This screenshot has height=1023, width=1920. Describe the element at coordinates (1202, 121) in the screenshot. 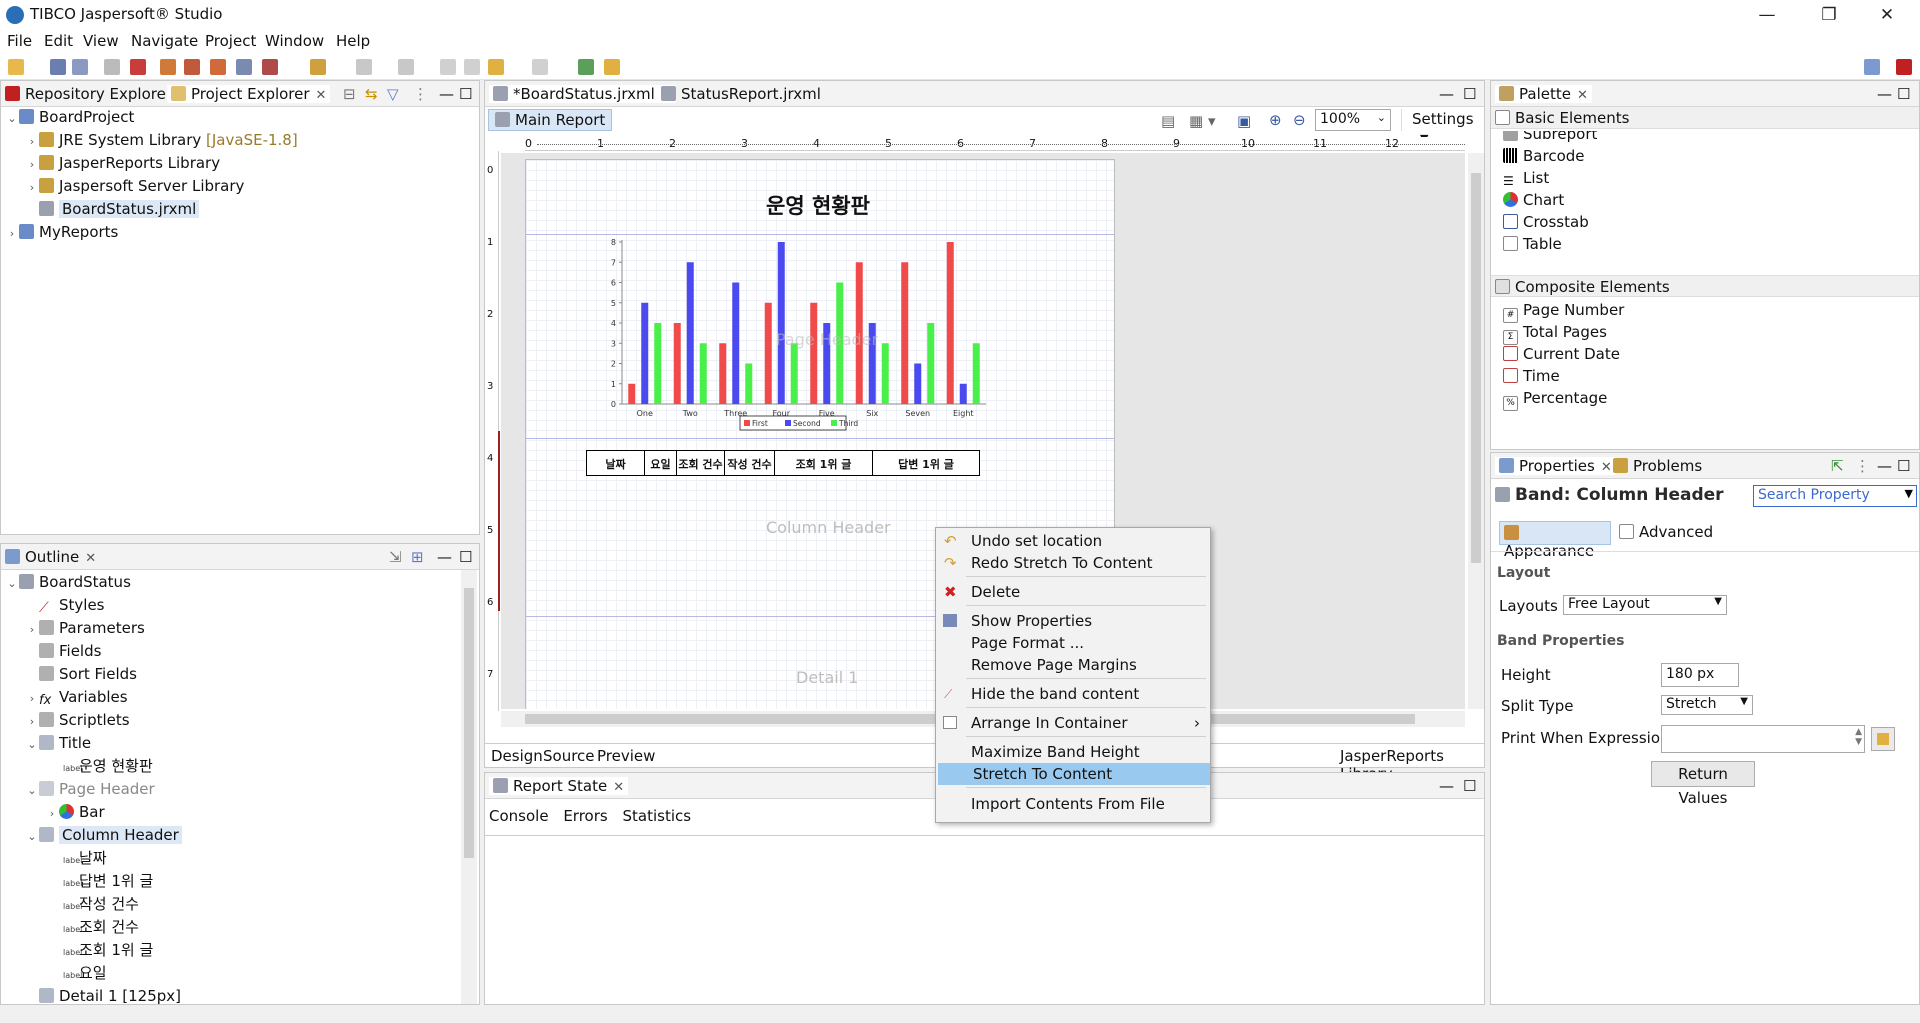

I see `snap-grid-icon: ▦ ▾` at that location.